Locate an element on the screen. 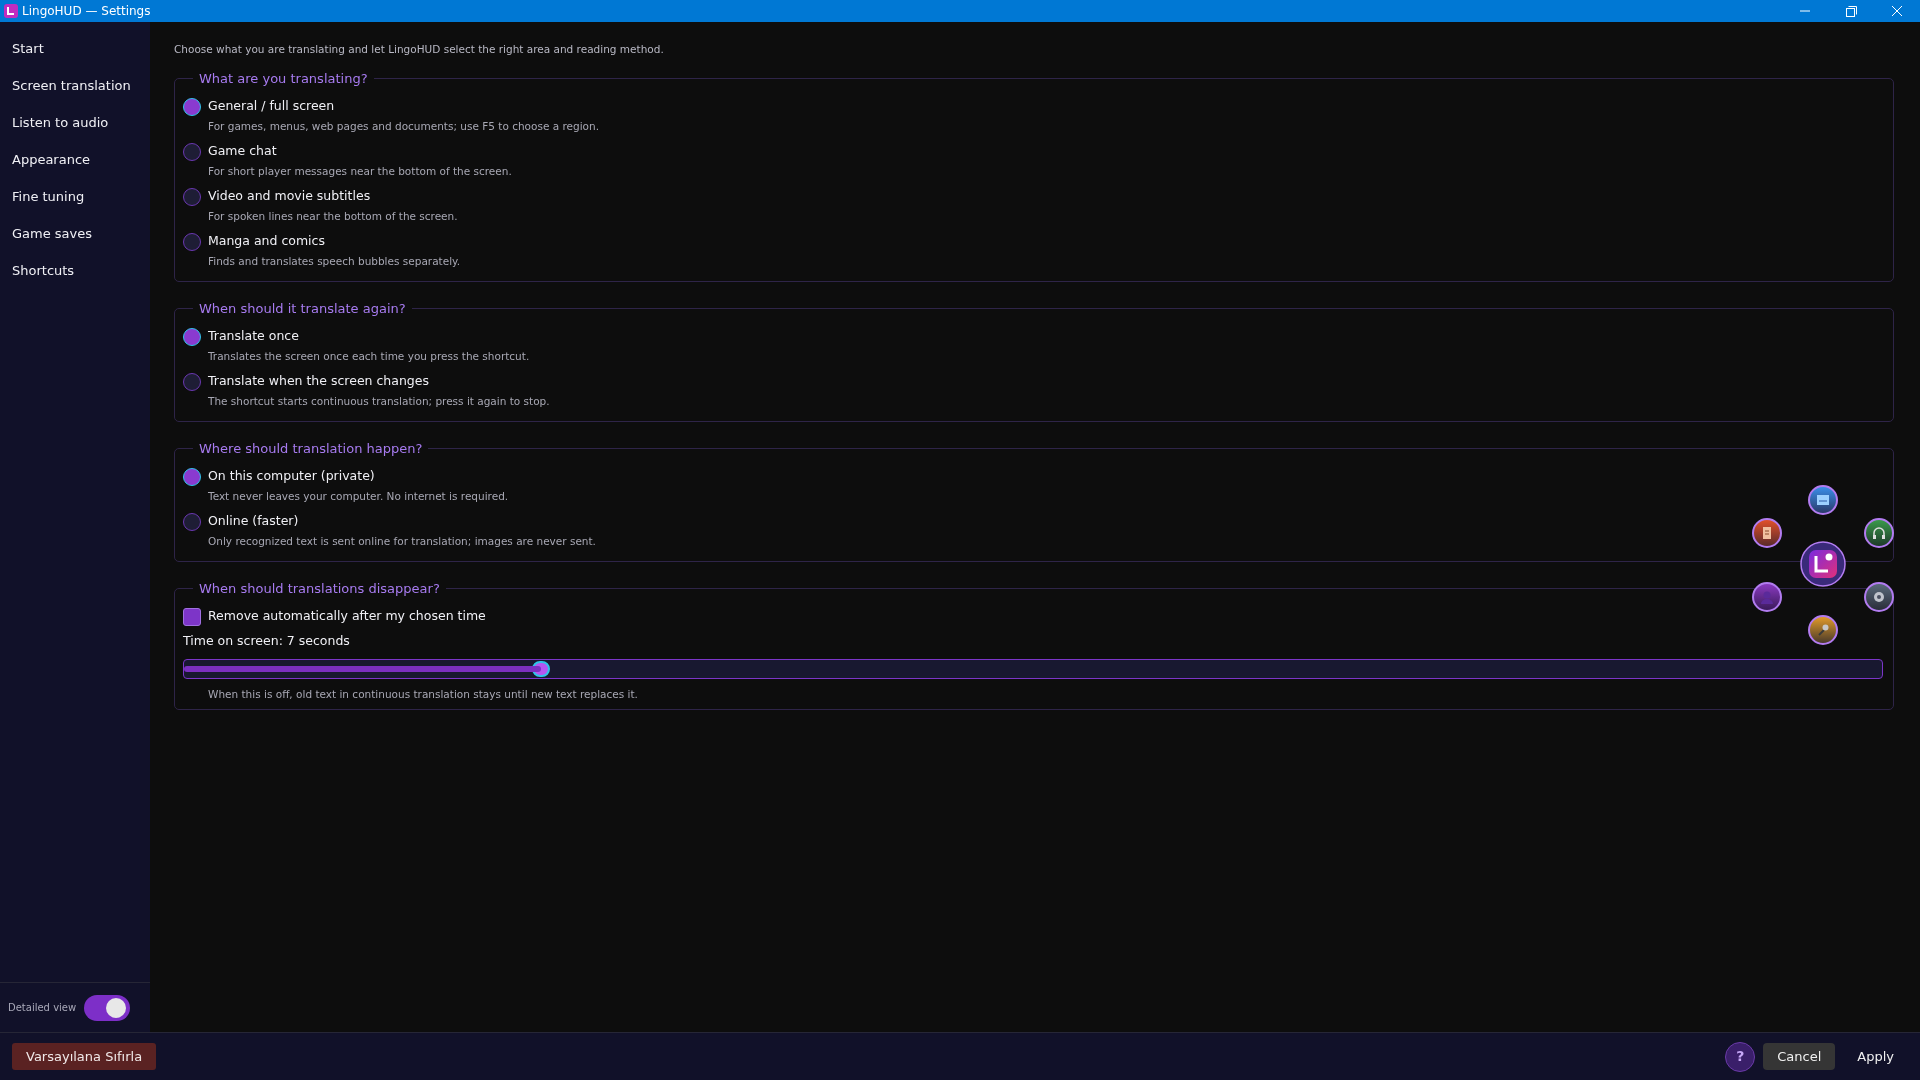  checkbox is located at coordinates (192, 616).